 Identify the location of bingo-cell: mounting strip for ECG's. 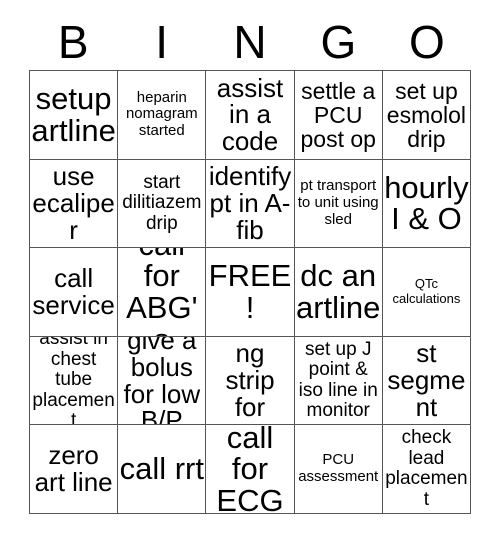
(250, 381).